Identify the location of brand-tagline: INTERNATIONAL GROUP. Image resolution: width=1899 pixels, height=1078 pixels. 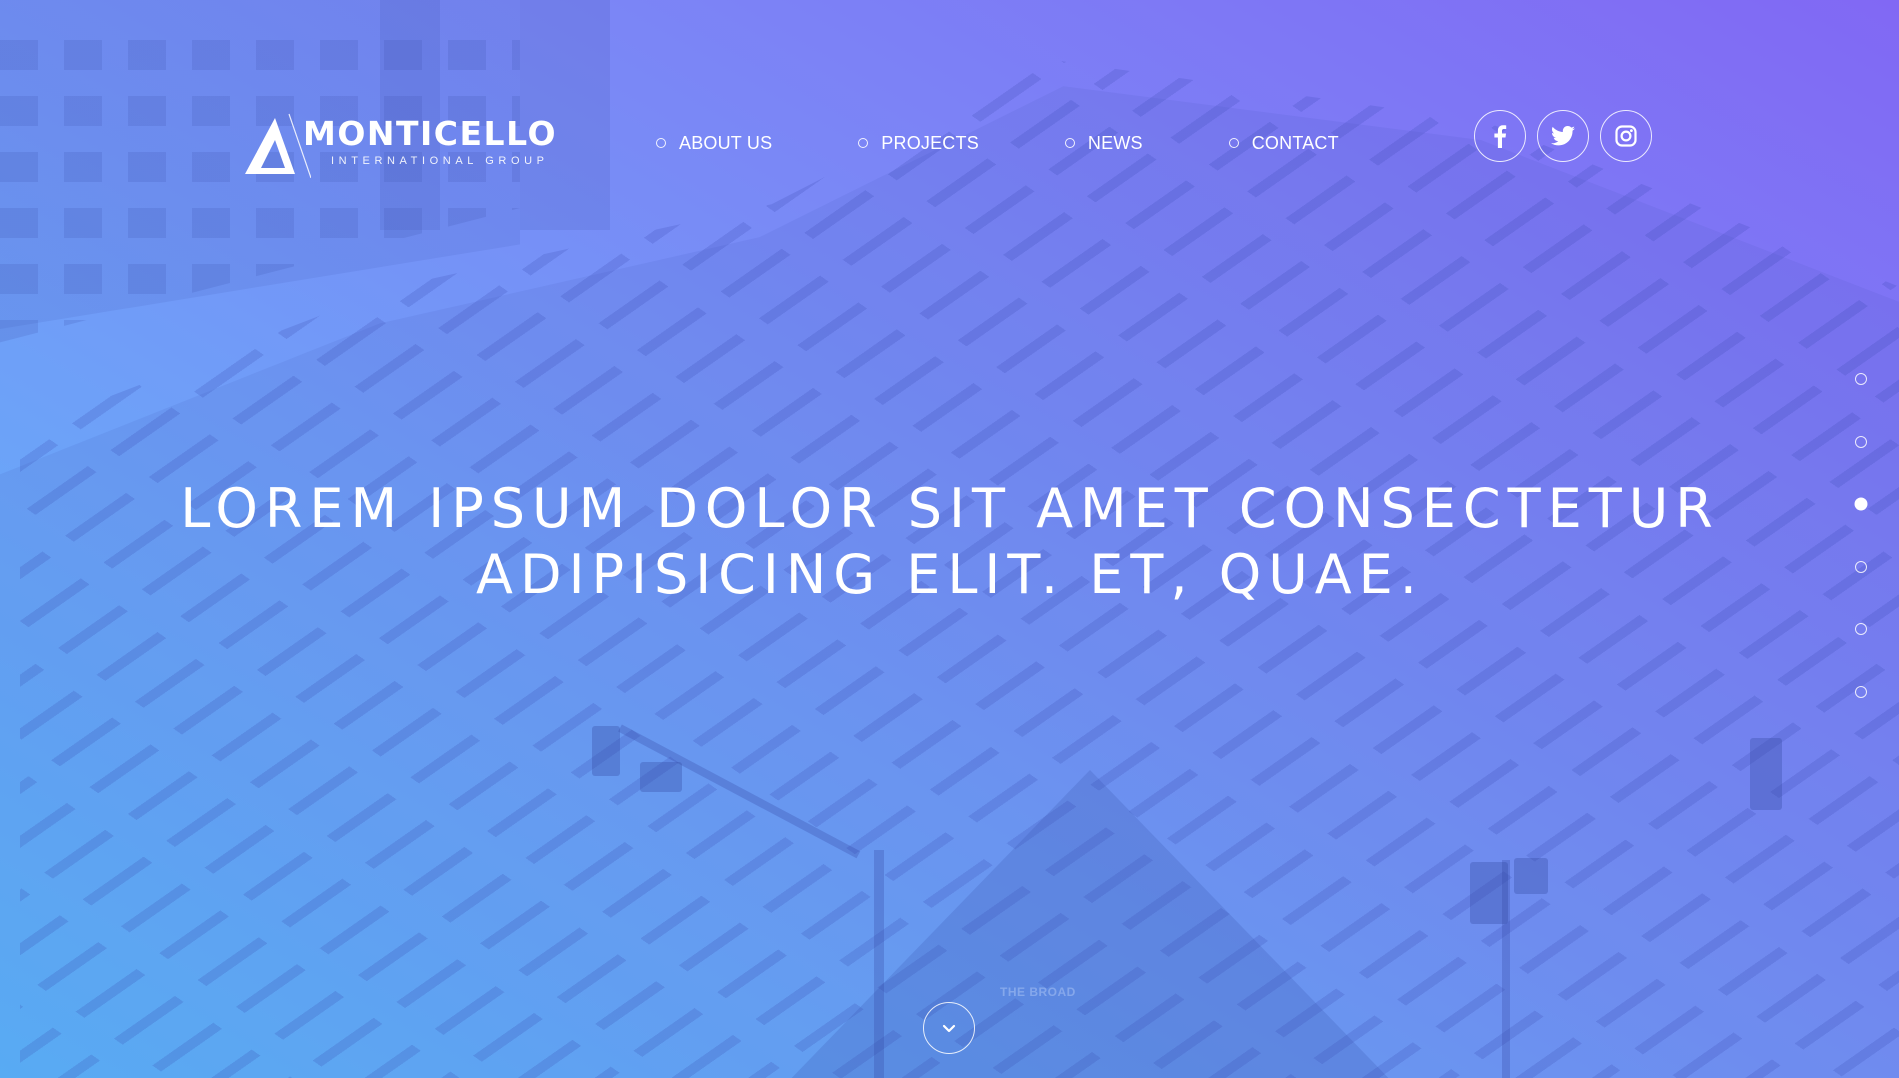
(440, 161).